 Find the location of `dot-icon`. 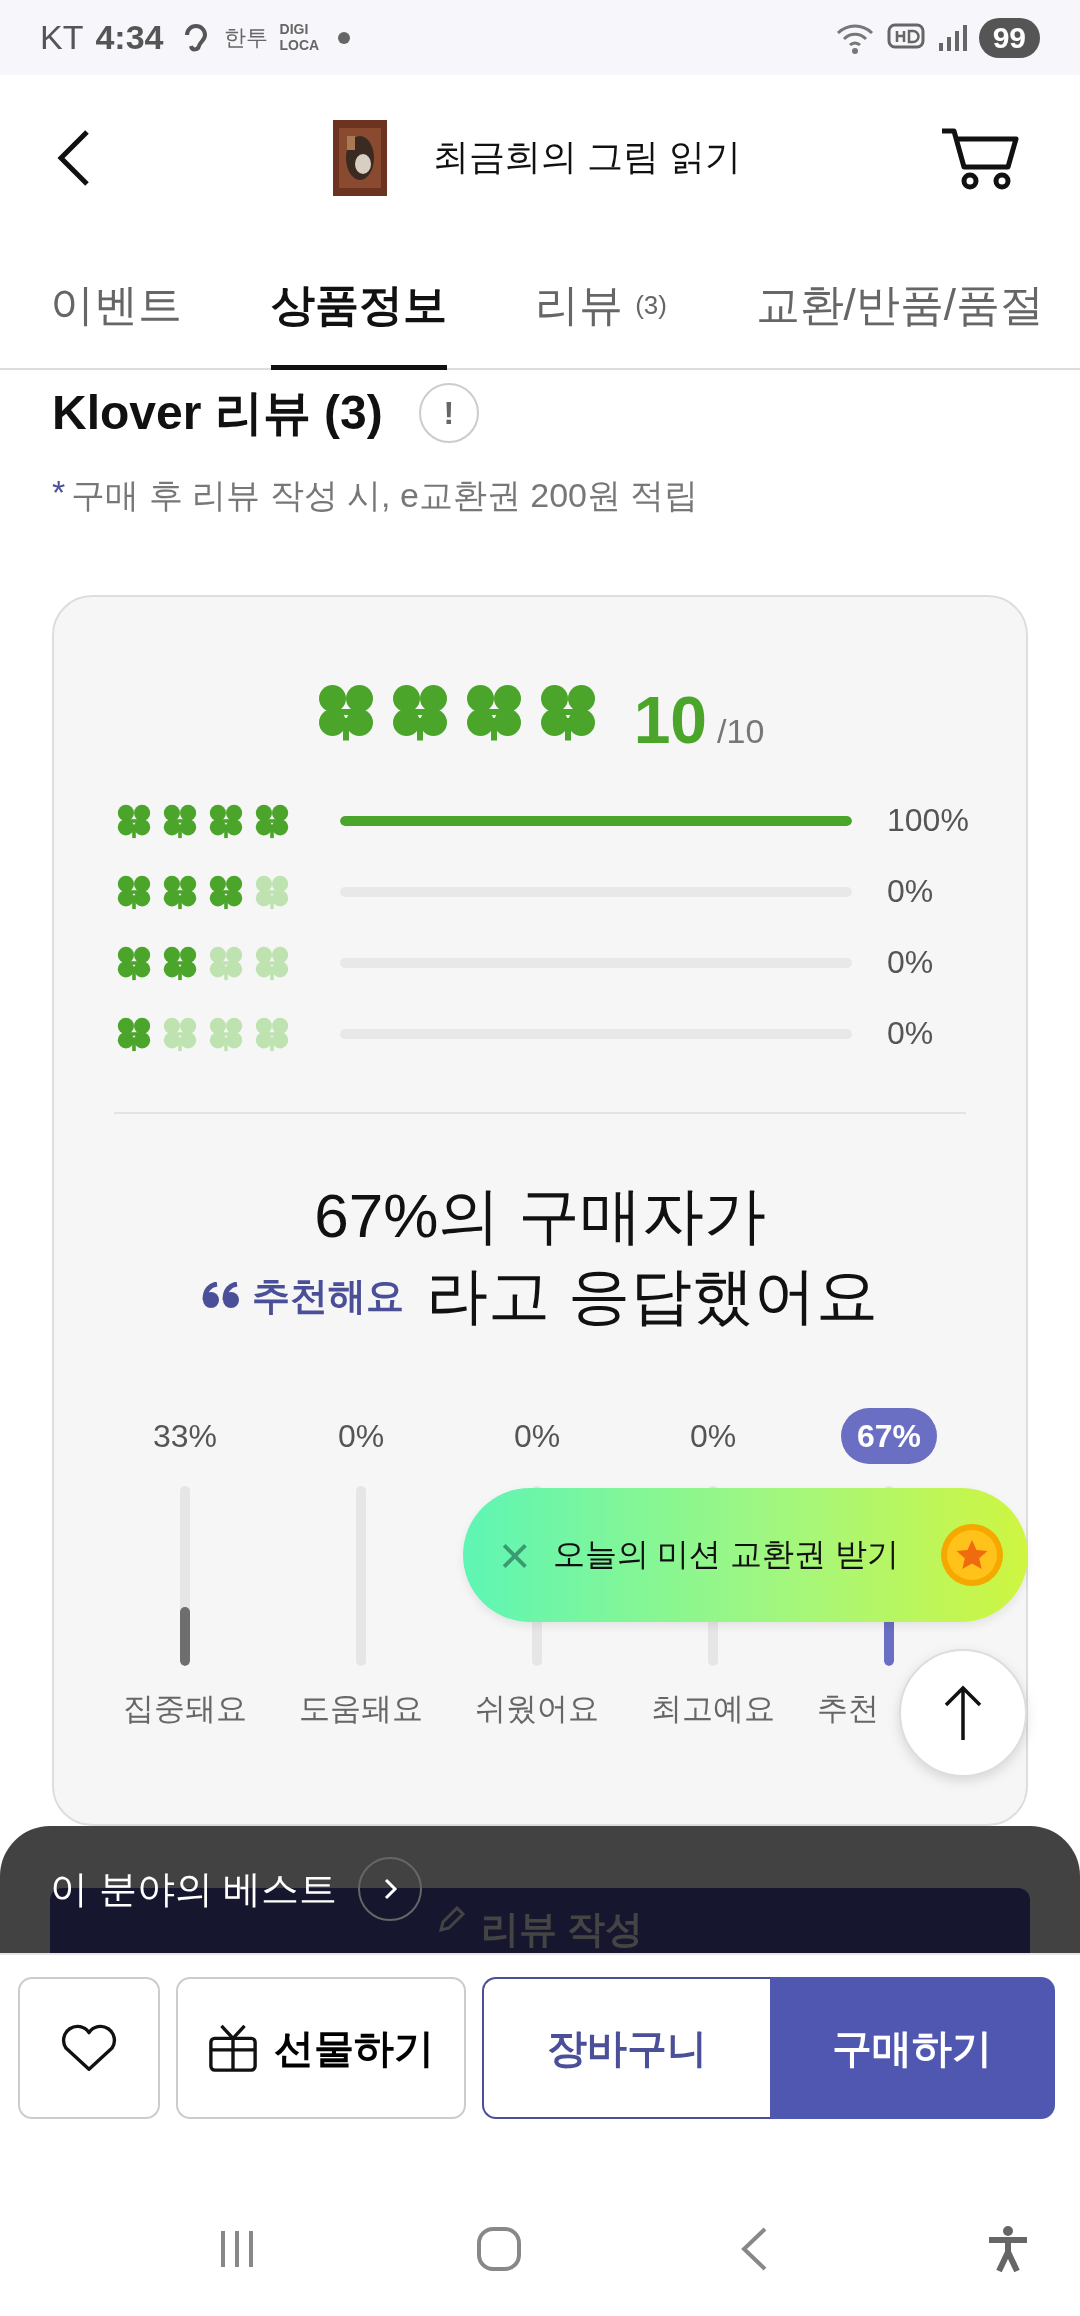

dot-icon is located at coordinates (343, 37).